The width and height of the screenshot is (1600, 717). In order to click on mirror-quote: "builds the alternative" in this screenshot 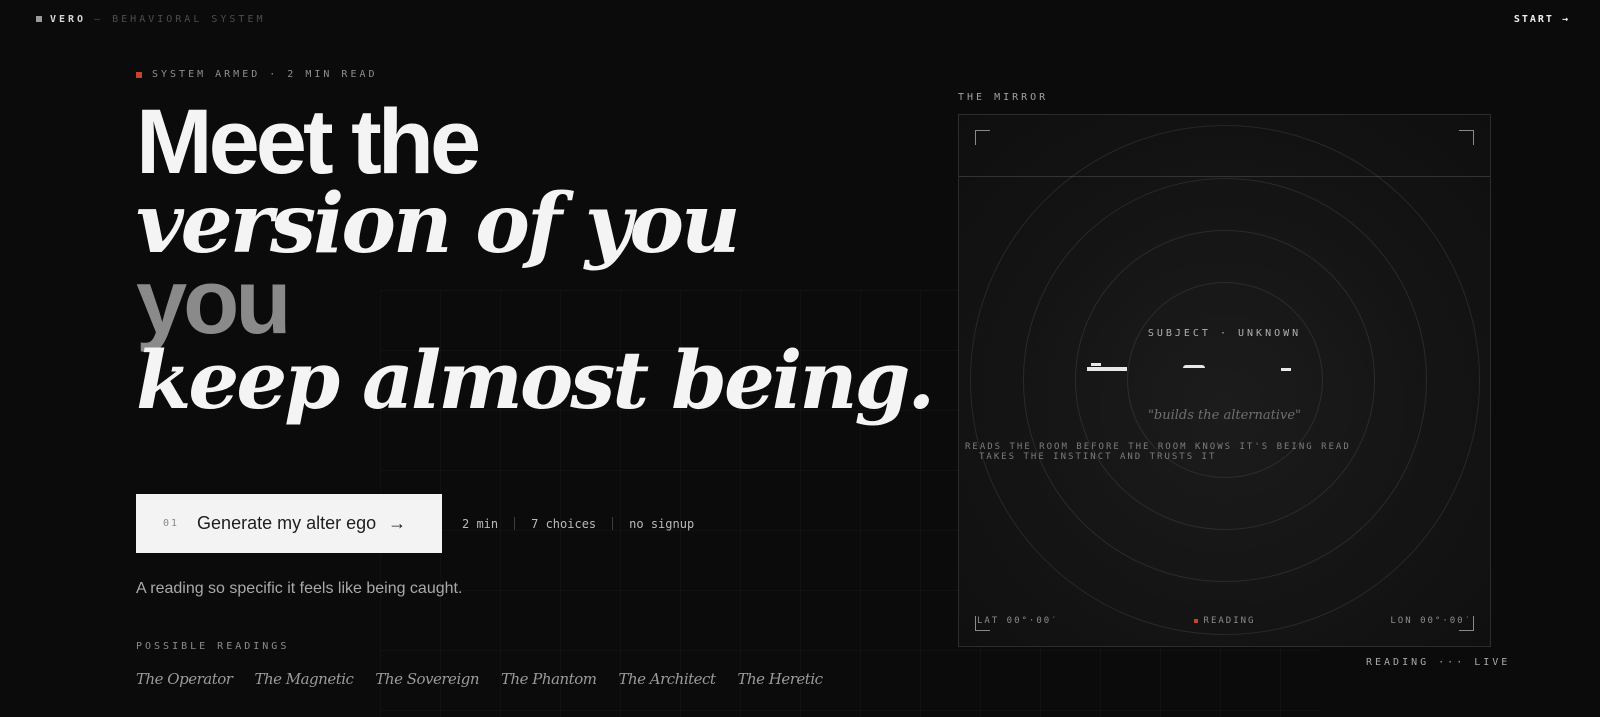, I will do `click(1224, 415)`.